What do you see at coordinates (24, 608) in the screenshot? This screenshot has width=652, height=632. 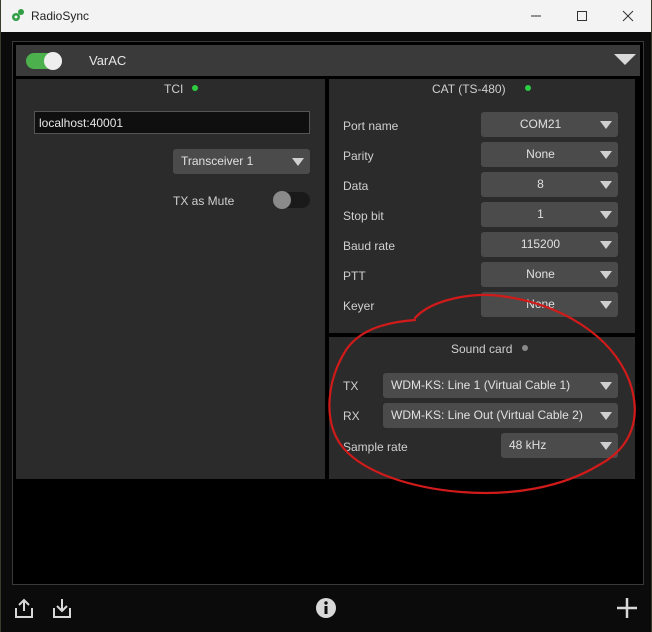 I see `export-icon` at bounding box center [24, 608].